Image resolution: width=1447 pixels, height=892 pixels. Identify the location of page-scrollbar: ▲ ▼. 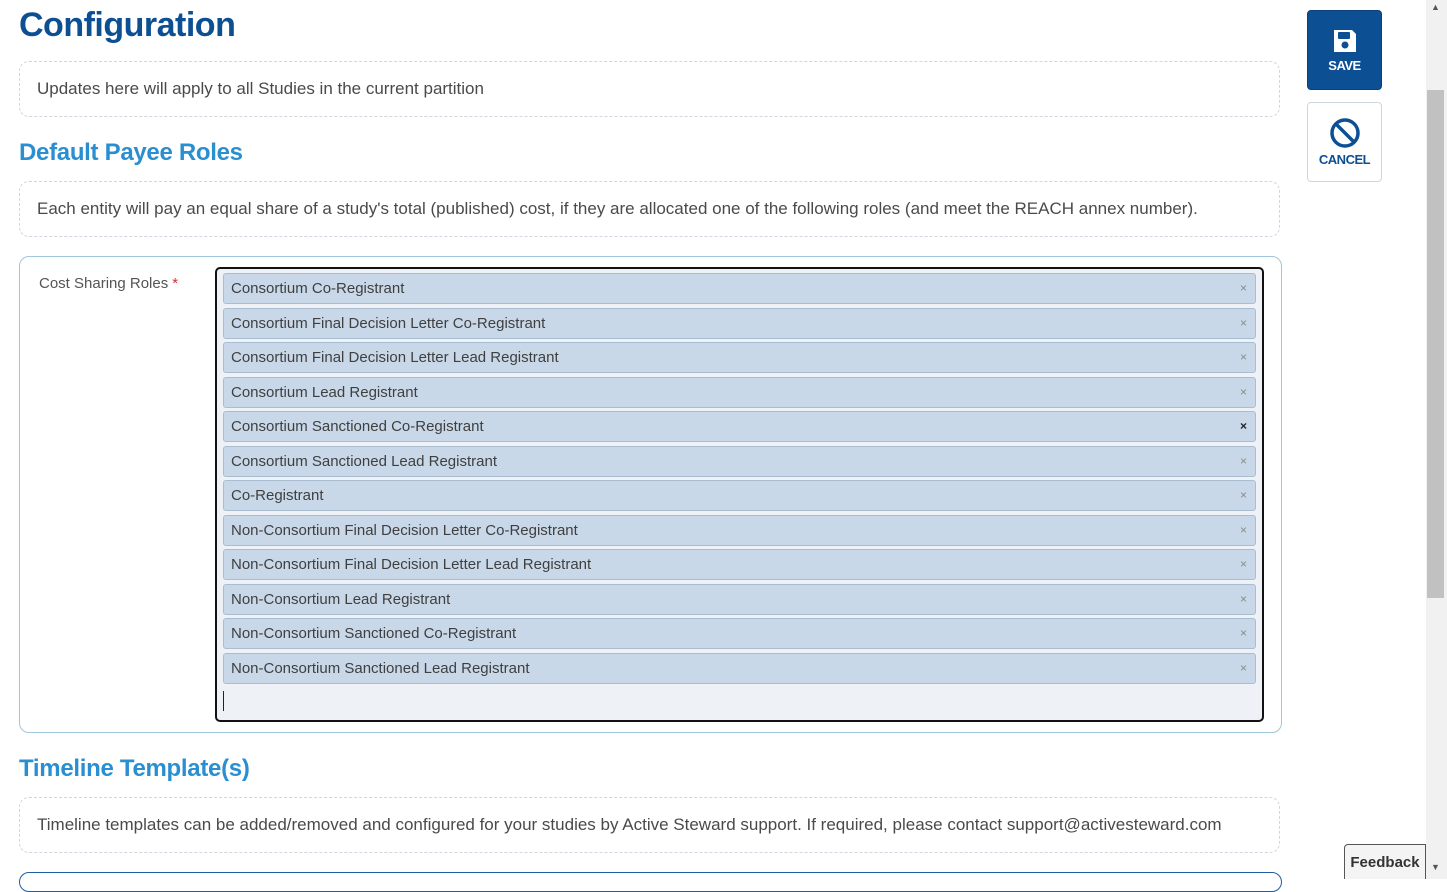
(1436, 439).